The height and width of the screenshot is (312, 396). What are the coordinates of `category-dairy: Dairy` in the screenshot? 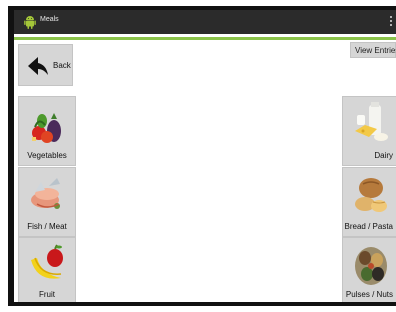 It's located at (369, 131).